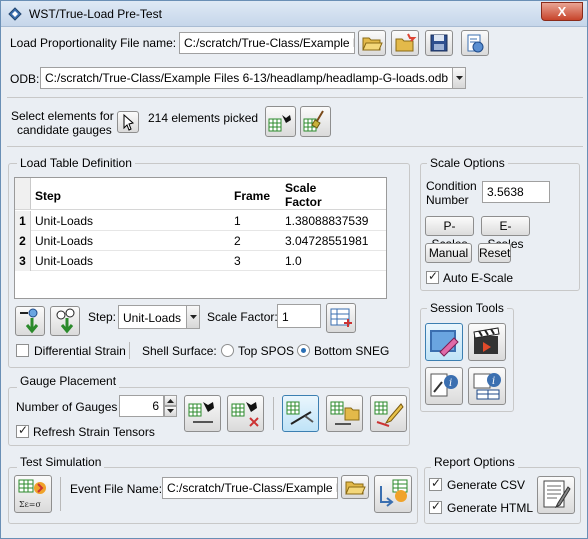 The width and height of the screenshot is (588, 539). Describe the element at coordinates (487, 342) in the screenshot. I see `session-tool-2-button` at that location.